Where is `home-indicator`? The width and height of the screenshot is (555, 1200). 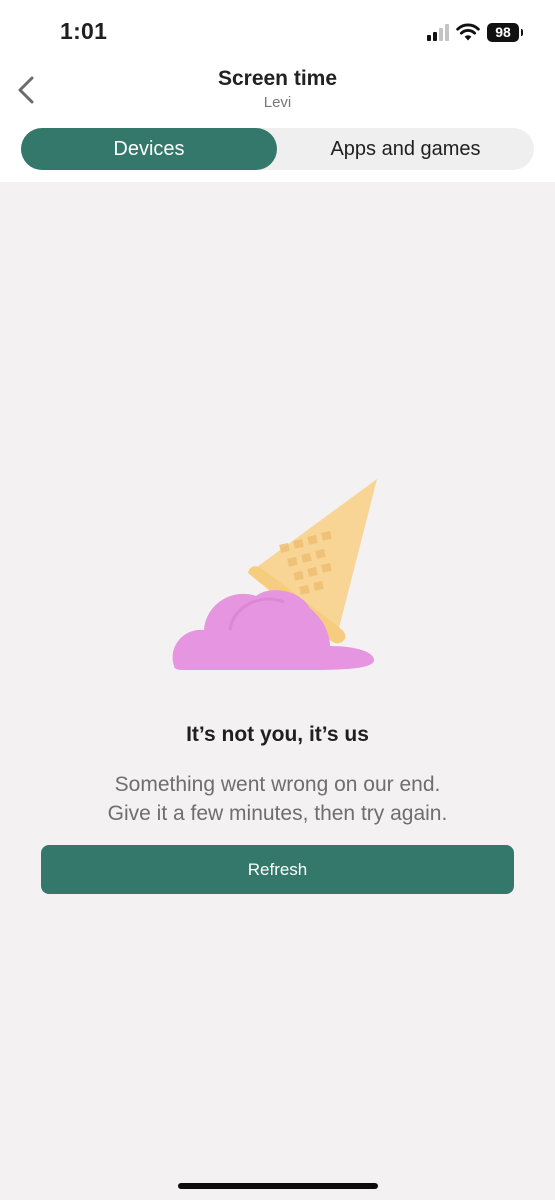
home-indicator is located at coordinates (278, 1186).